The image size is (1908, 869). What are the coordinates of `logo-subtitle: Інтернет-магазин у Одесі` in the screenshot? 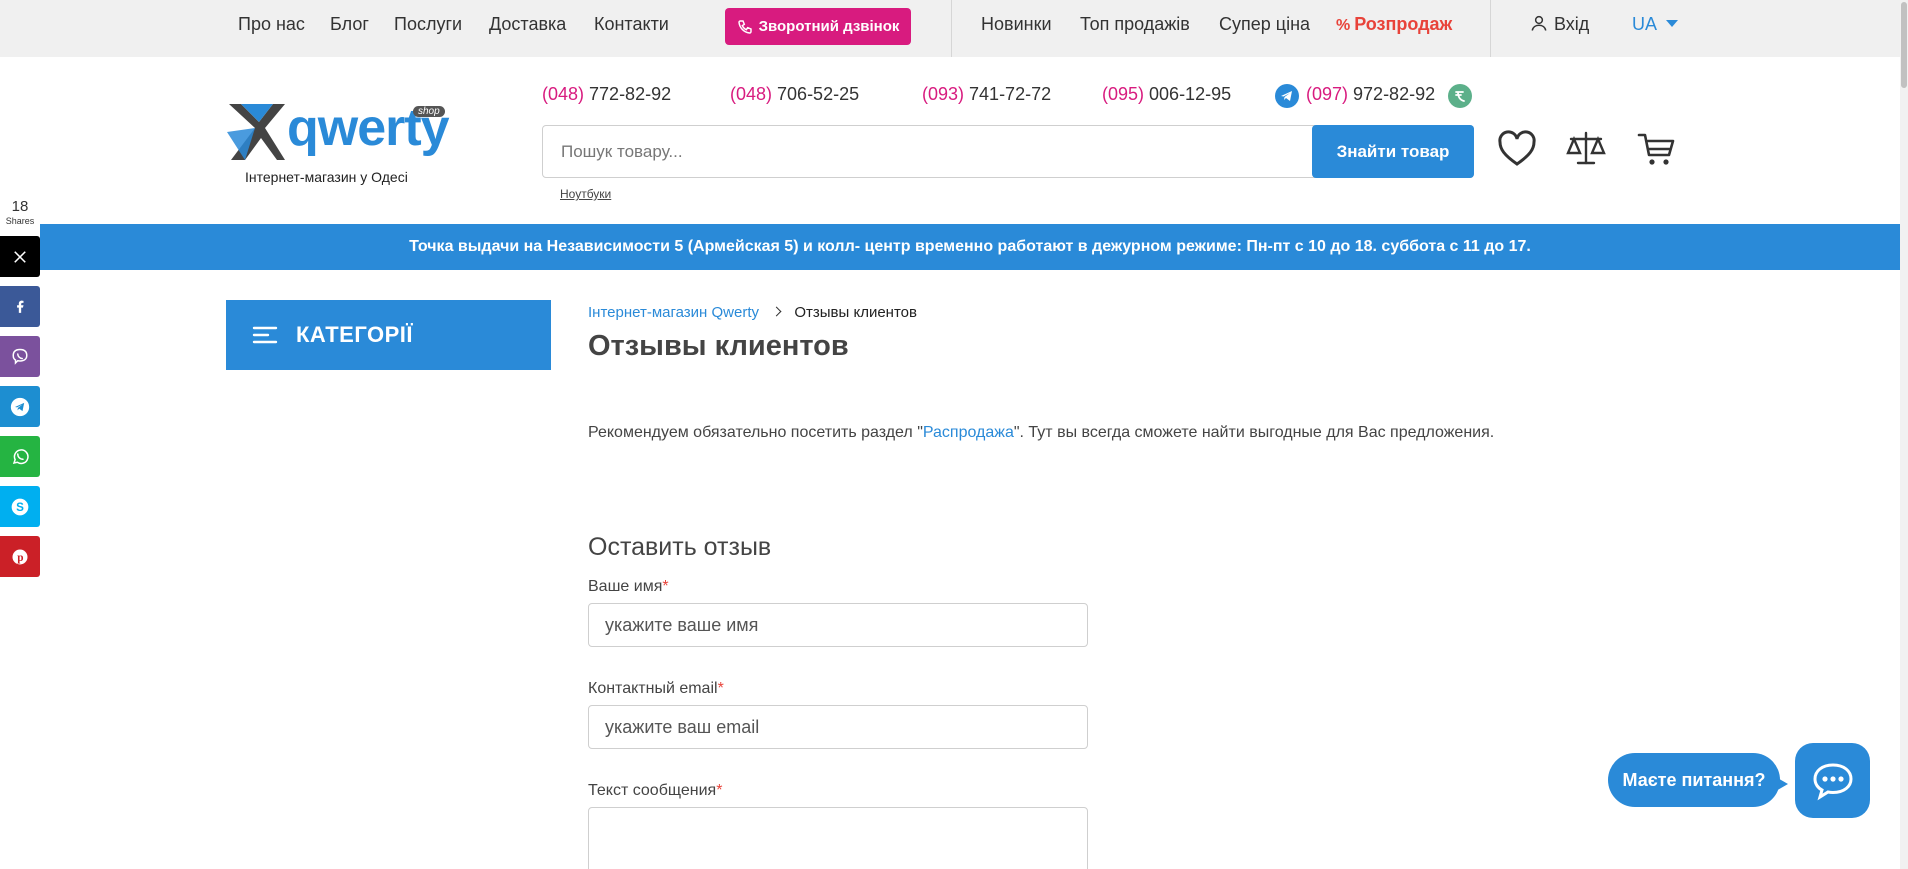 It's located at (326, 177).